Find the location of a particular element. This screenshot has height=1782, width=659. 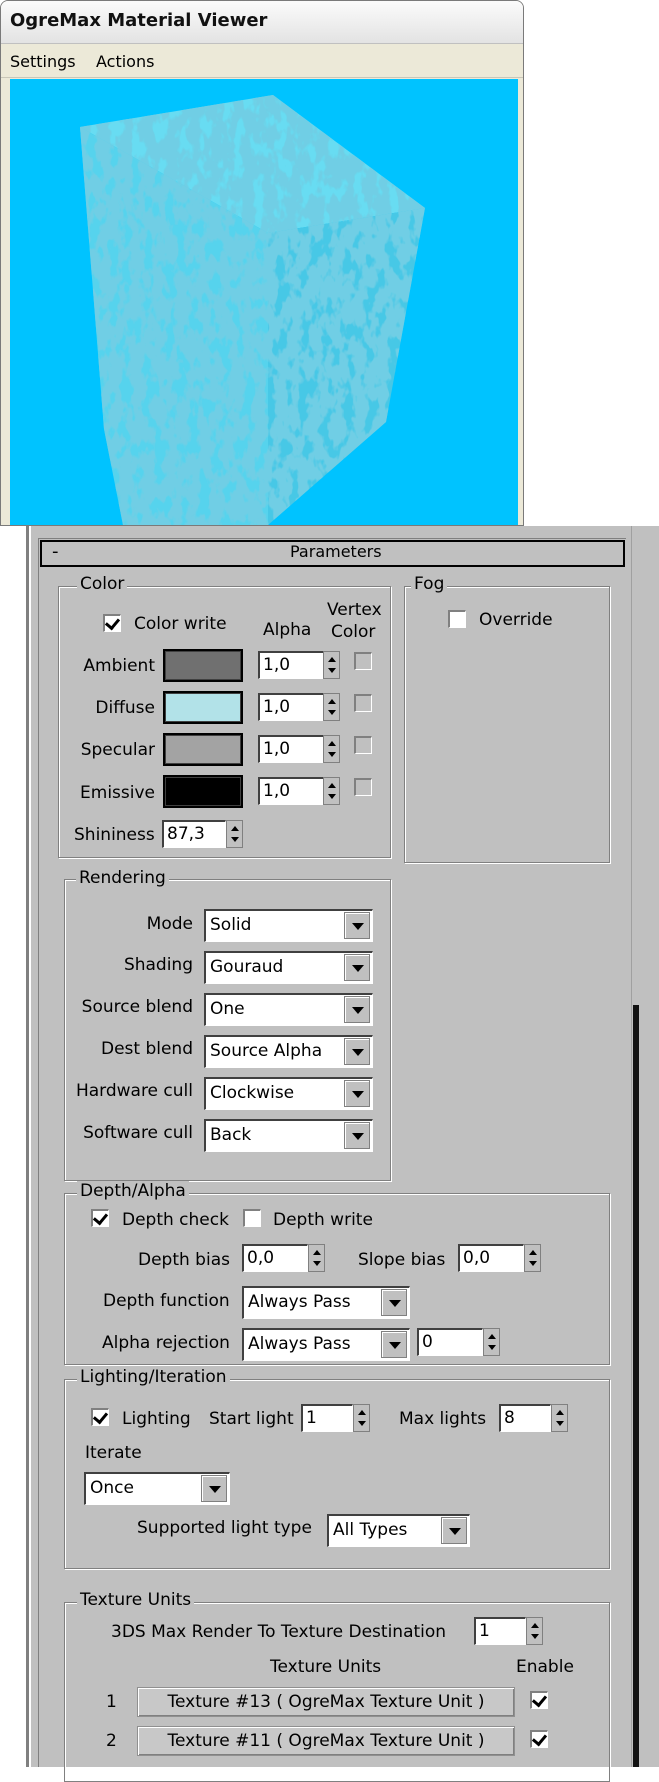

panel-border-highlight is located at coordinates (30, 1146).